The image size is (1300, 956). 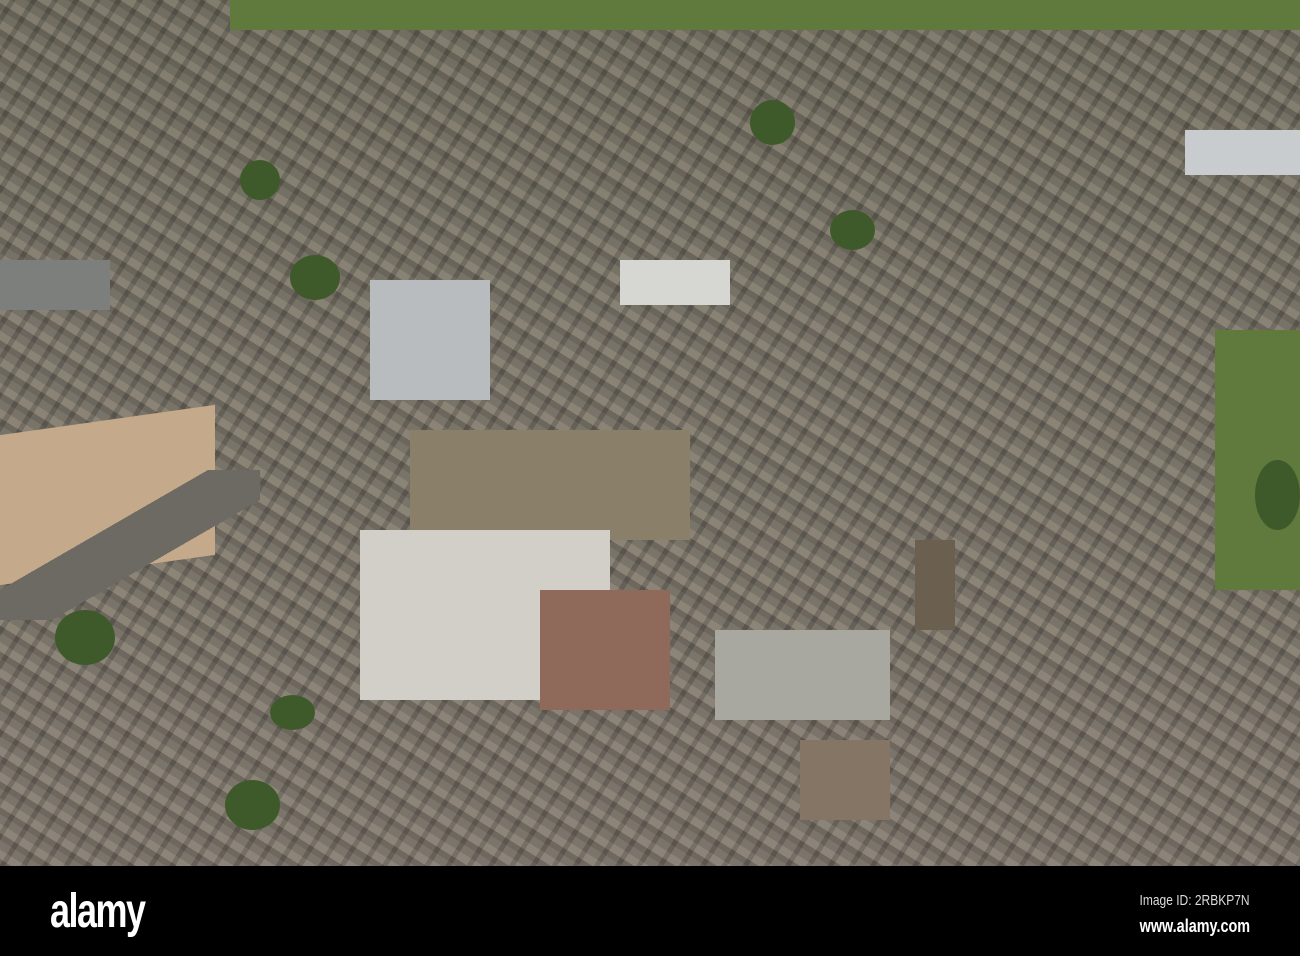 What do you see at coordinates (98, 911) in the screenshot?
I see `alamy-logo: alamy` at bounding box center [98, 911].